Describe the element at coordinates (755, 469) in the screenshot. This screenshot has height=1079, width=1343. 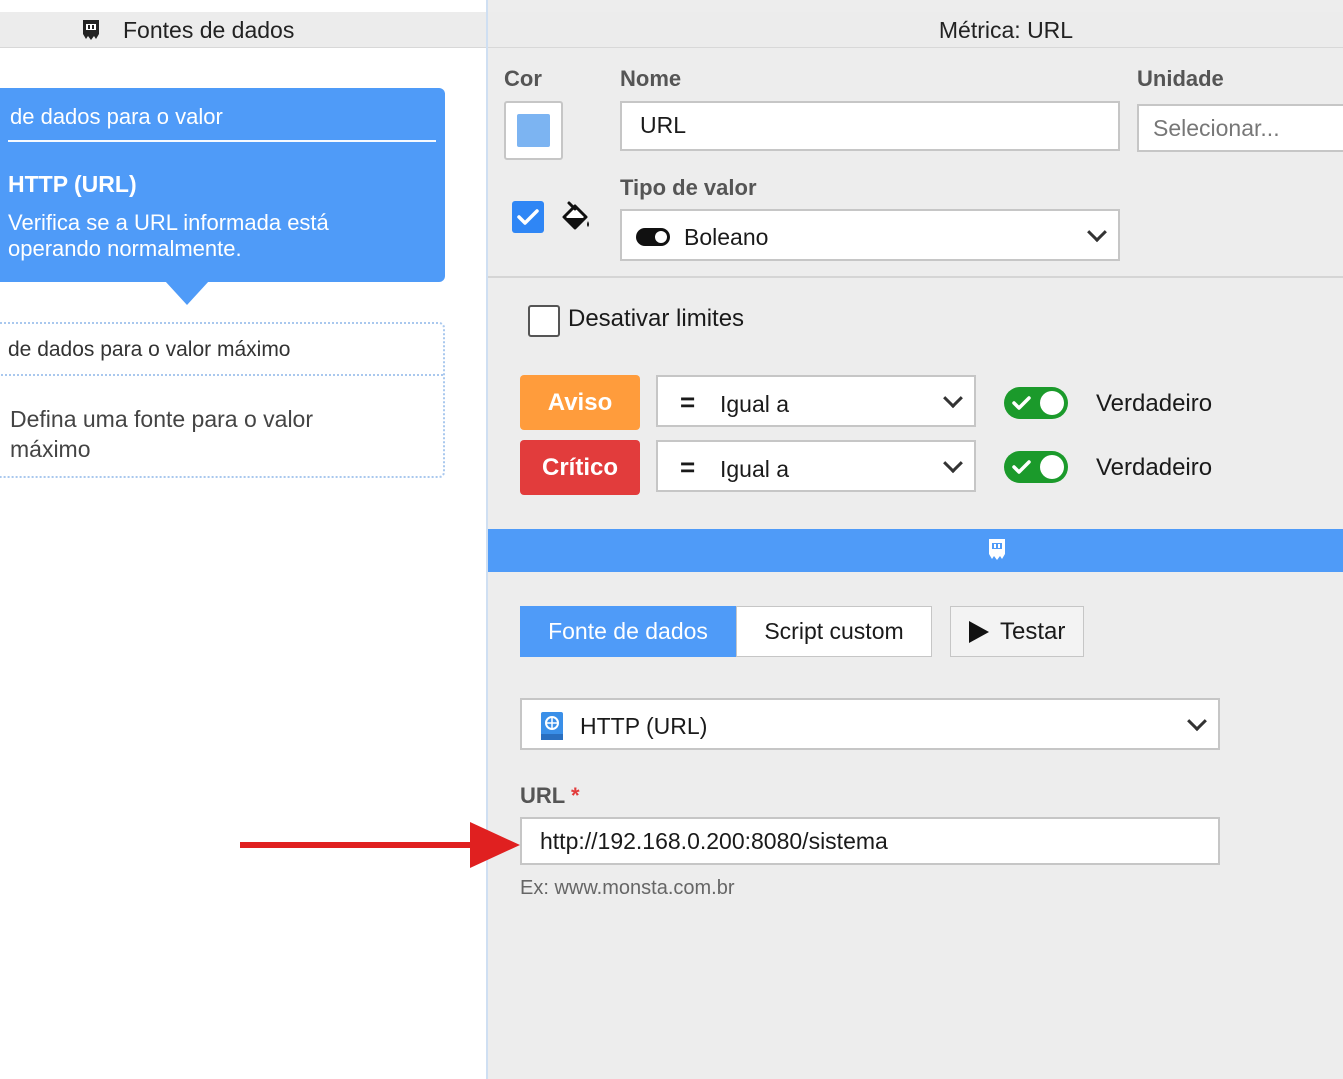
I see `critical-operator-label: Igual a` at that location.